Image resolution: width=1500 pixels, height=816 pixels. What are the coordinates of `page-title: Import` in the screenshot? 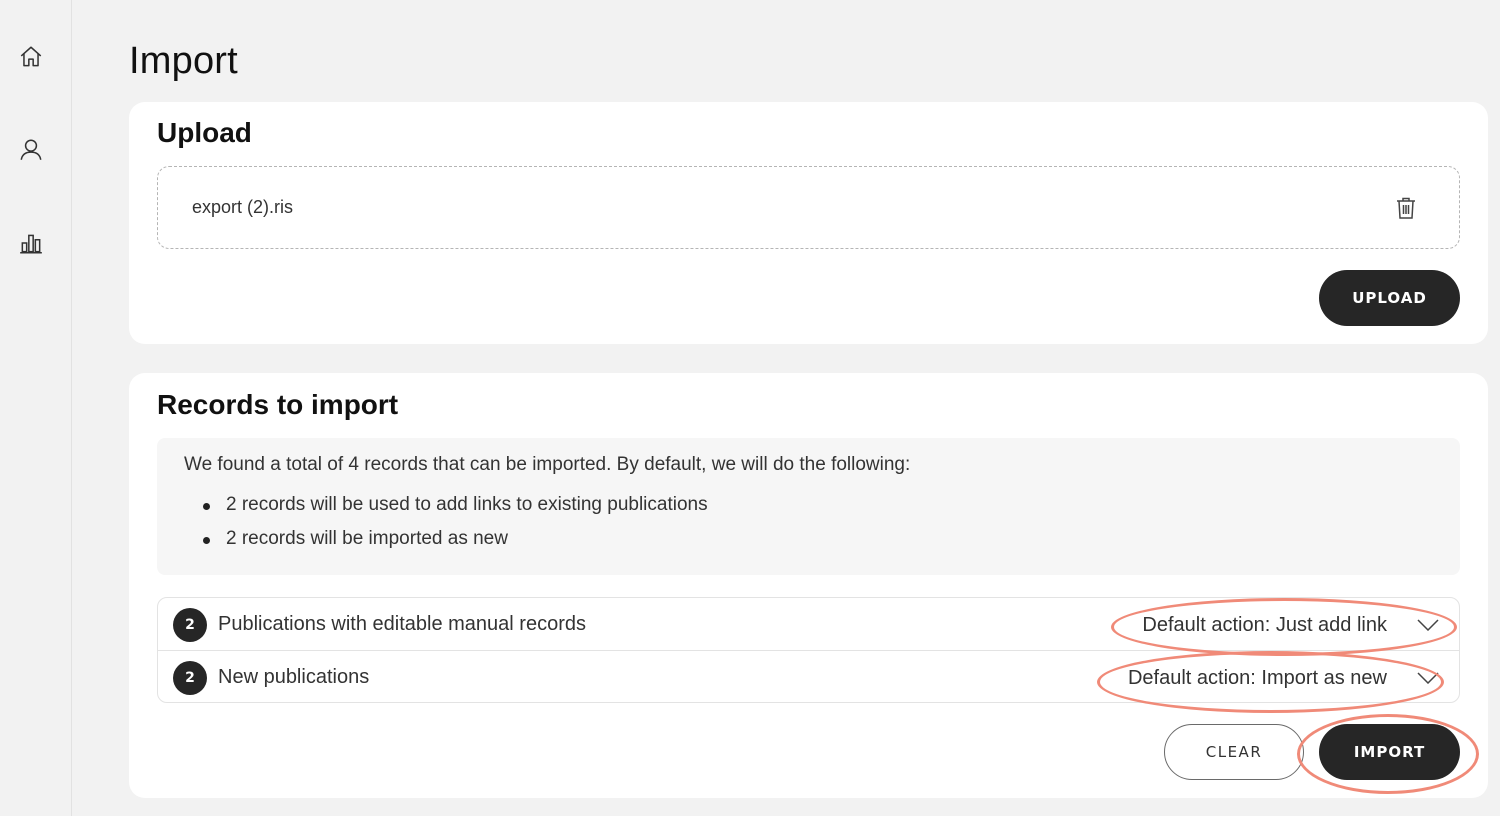 It's located at (183, 61).